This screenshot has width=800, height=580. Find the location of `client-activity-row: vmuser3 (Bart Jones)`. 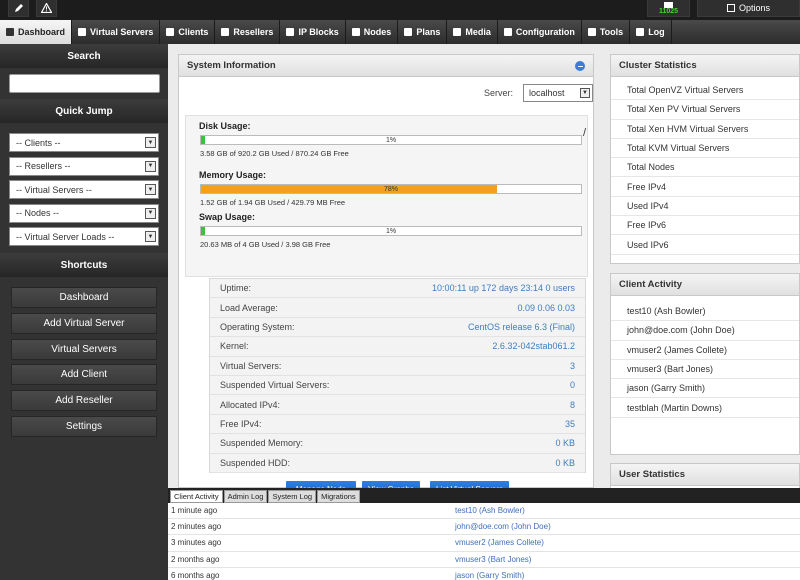

client-activity-row: vmuser3 (Bart Jones) is located at coordinates (705, 370).